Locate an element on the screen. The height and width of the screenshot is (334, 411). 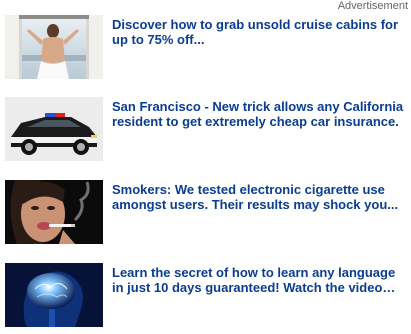
woman-window-ocean-image is located at coordinates (54, 47).